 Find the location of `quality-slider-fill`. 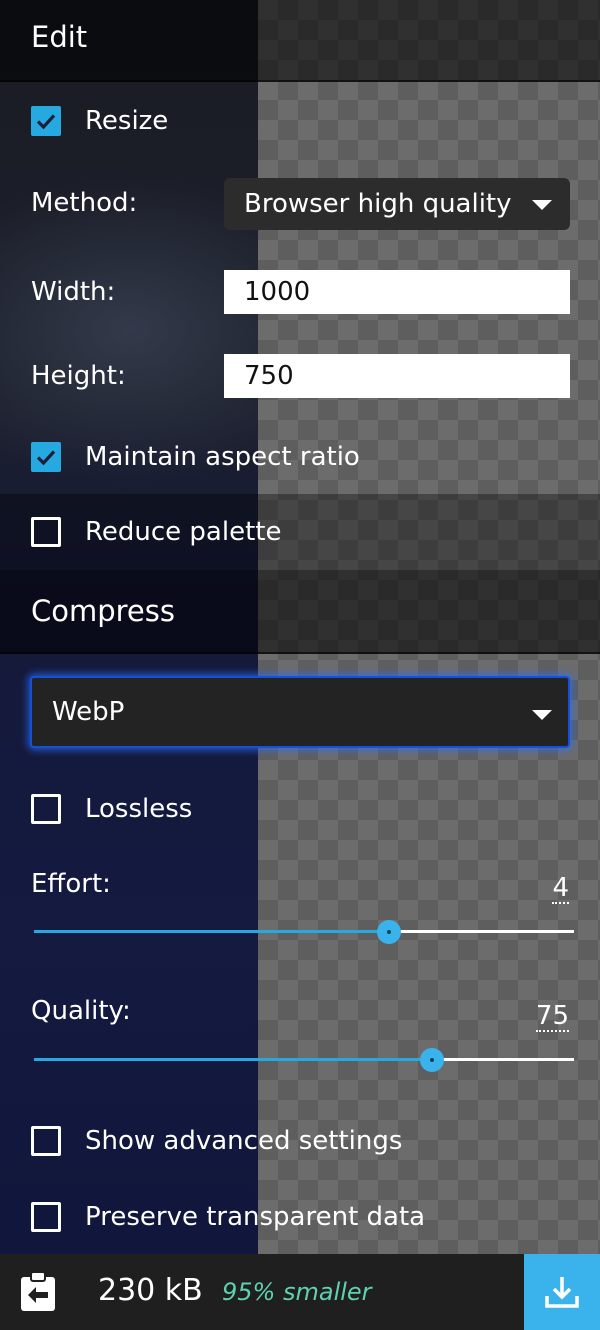

quality-slider-fill is located at coordinates (233, 1059).